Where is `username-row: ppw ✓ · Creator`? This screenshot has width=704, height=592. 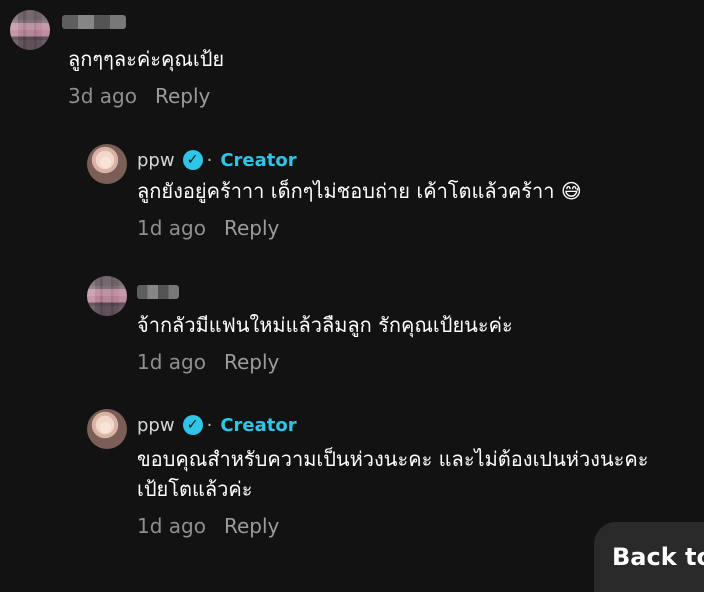
username-row: ppw ✓ · Creator is located at coordinates (217, 425).